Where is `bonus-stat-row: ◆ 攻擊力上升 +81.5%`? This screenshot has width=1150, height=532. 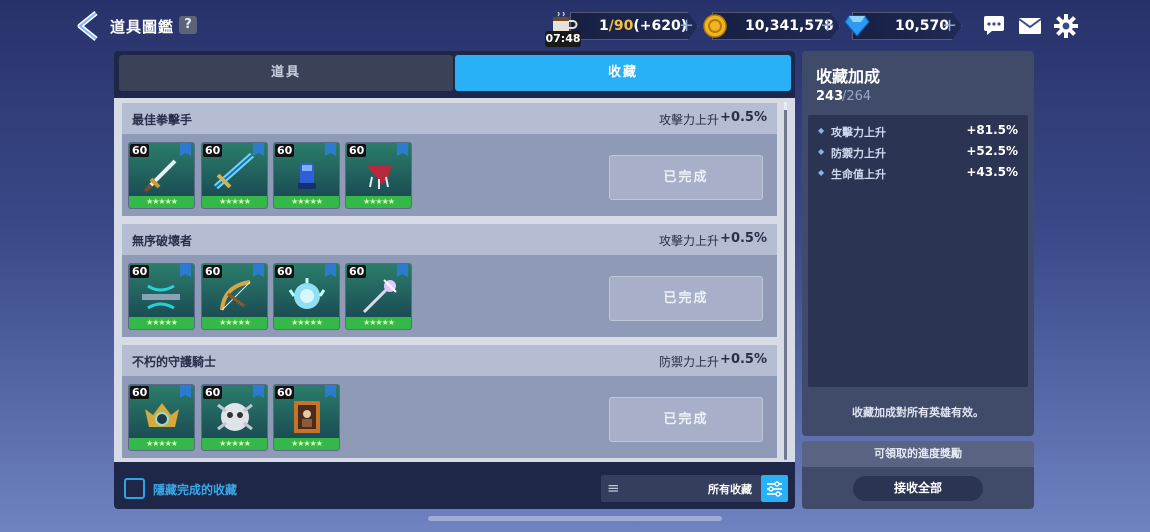 bonus-stat-row: ◆ 攻擊力上升 +81.5% is located at coordinates (918, 131).